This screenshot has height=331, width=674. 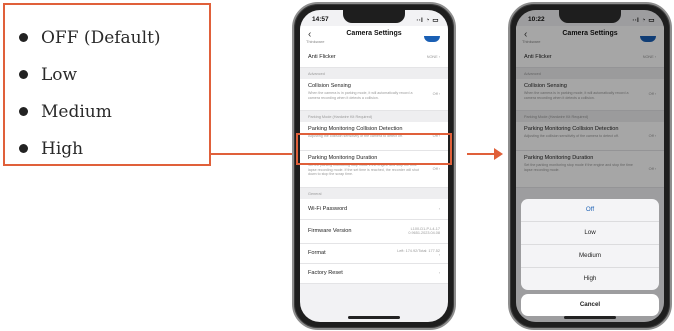 What do you see at coordinates (114, 111) in the screenshot?
I see `option-item: Medium` at bounding box center [114, 111].